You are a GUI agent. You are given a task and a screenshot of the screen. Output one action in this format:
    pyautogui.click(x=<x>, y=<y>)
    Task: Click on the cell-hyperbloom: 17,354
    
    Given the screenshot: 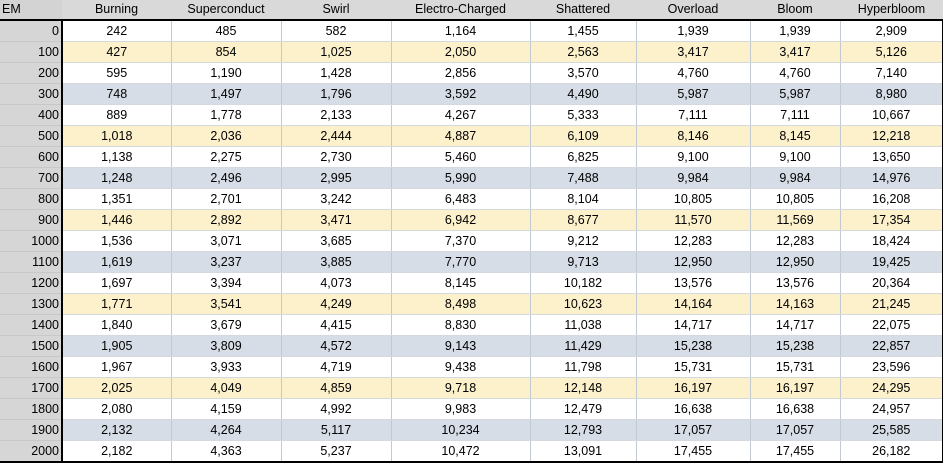 What is the action you would take?
    pyautogui.click(x=891, y=220)
    